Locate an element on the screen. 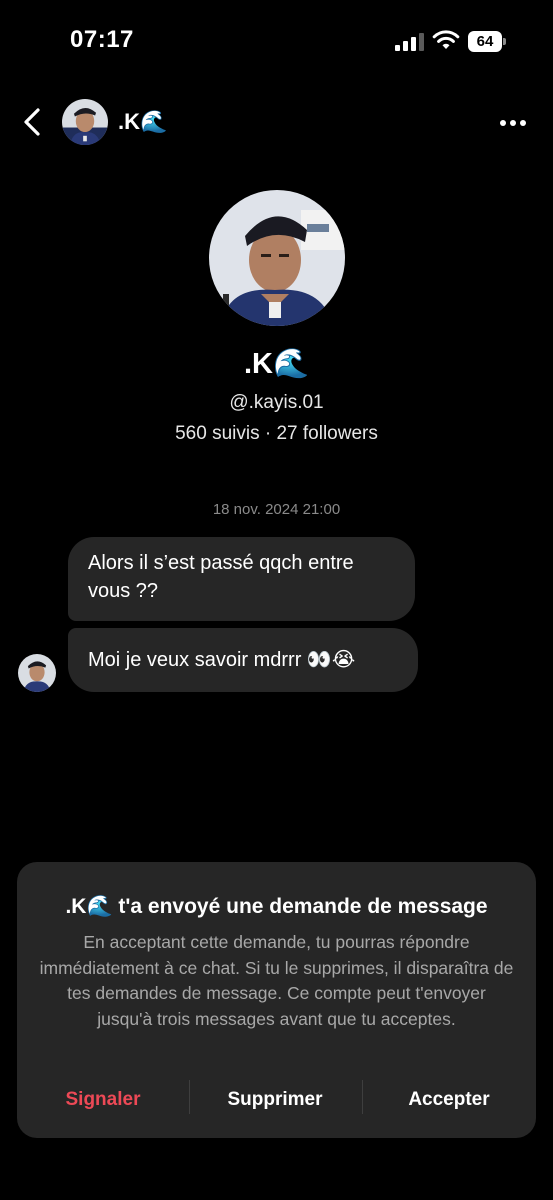 The width and height of the screenshot is (553, 1200). more-options-button is located at coordinates (513, 123).